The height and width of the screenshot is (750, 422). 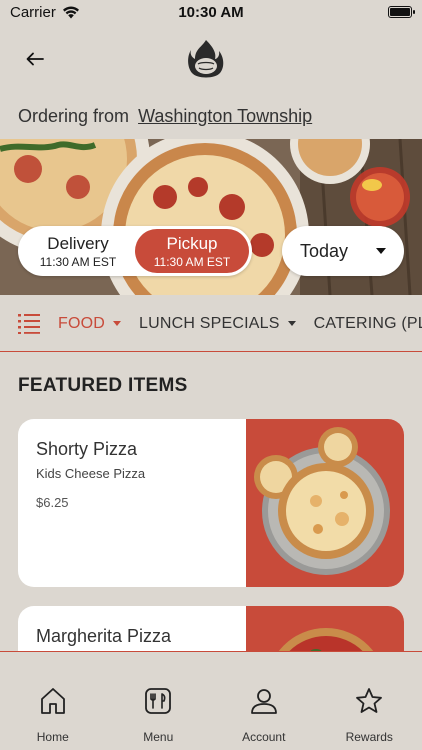 I want to click on category-bar: FOOD LUNCH SPECIALS CATERING (PLEA, so click(x=211, y=323).